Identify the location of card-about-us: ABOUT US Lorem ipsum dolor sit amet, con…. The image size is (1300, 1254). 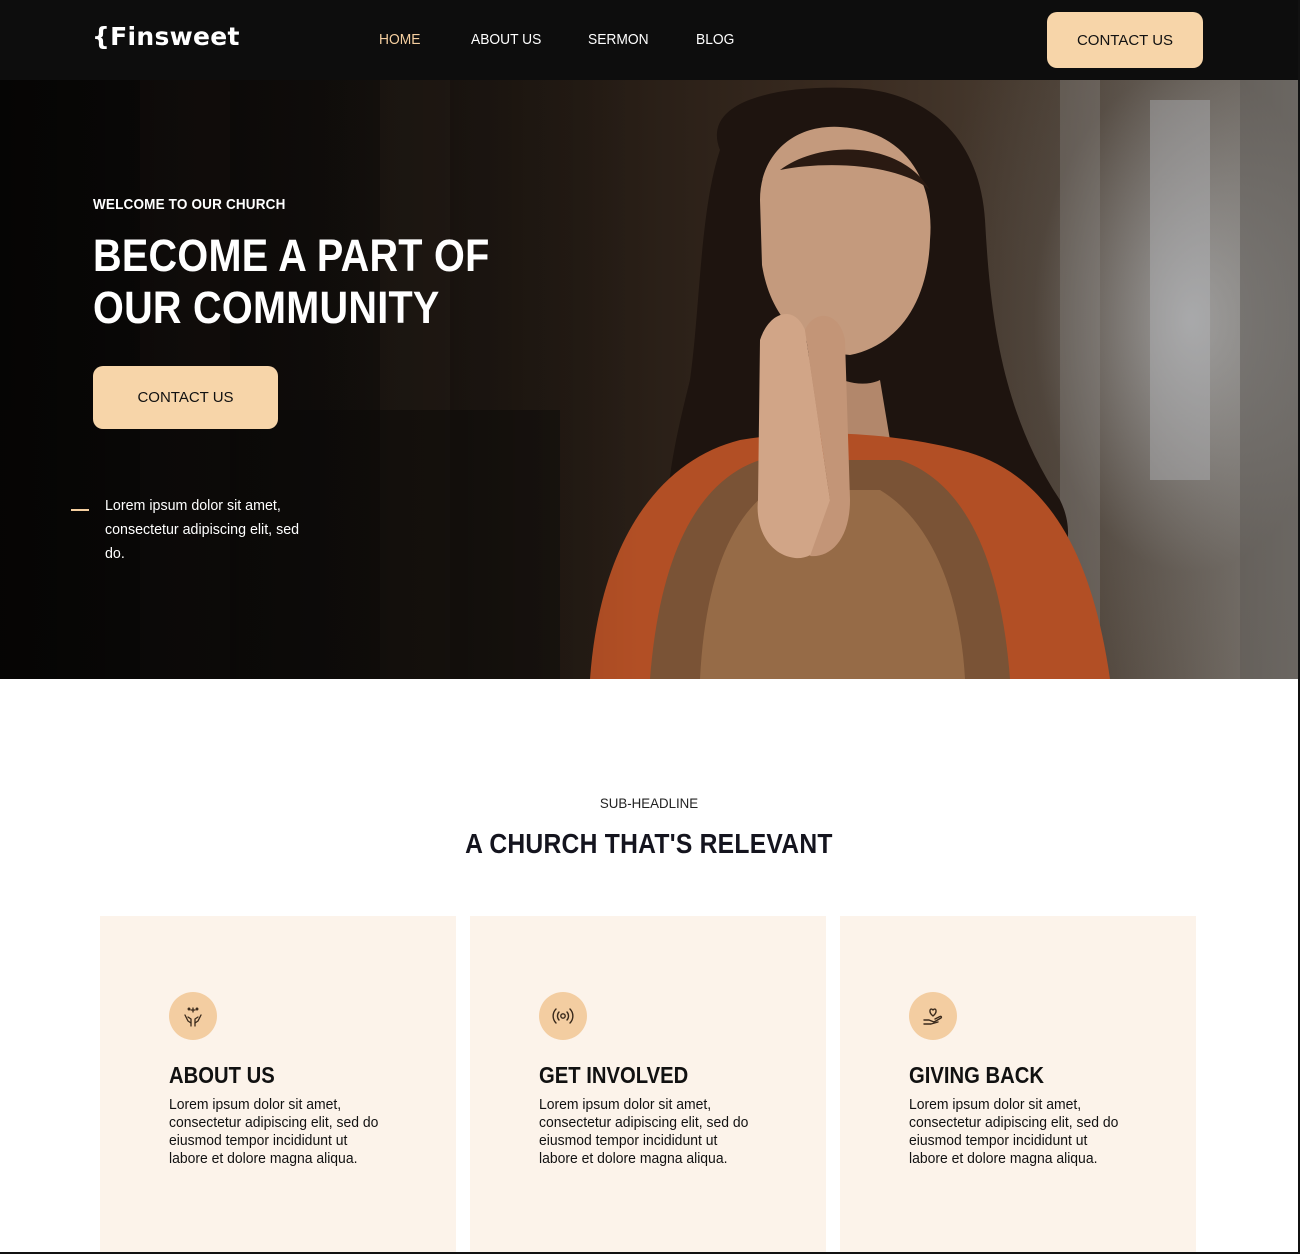
(278, 1085).